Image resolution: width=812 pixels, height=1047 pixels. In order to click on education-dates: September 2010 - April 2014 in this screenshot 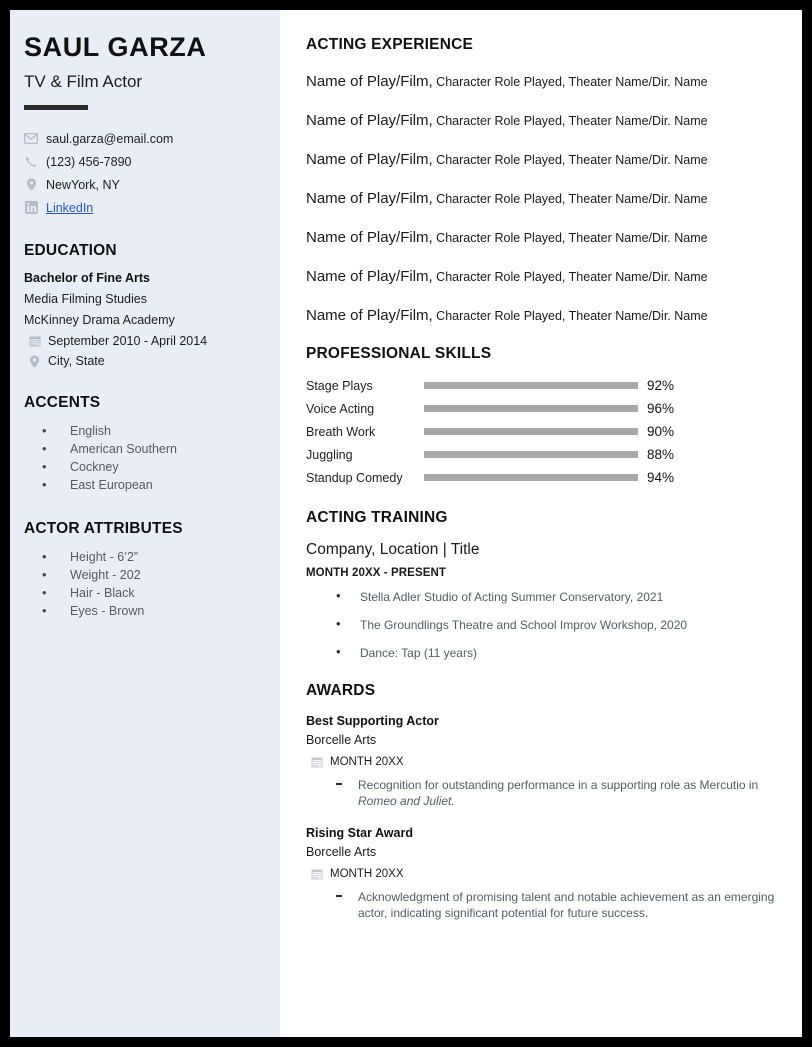, I will do `click(145, 341)`.